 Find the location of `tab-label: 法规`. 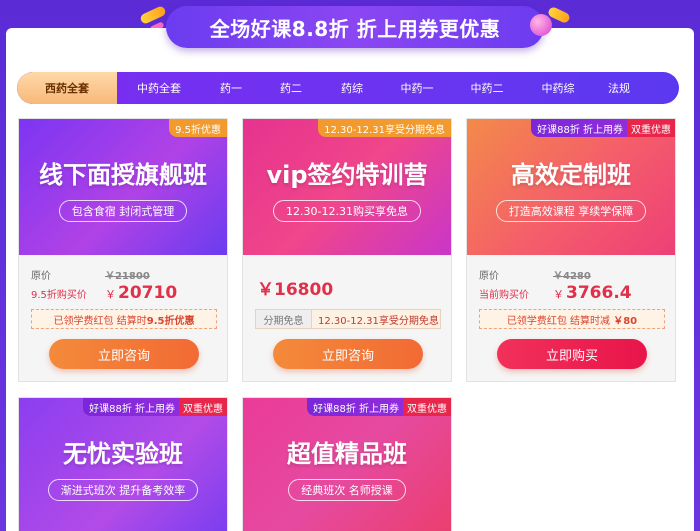

tab-label: 法规 is located at coordinates (619, 88).